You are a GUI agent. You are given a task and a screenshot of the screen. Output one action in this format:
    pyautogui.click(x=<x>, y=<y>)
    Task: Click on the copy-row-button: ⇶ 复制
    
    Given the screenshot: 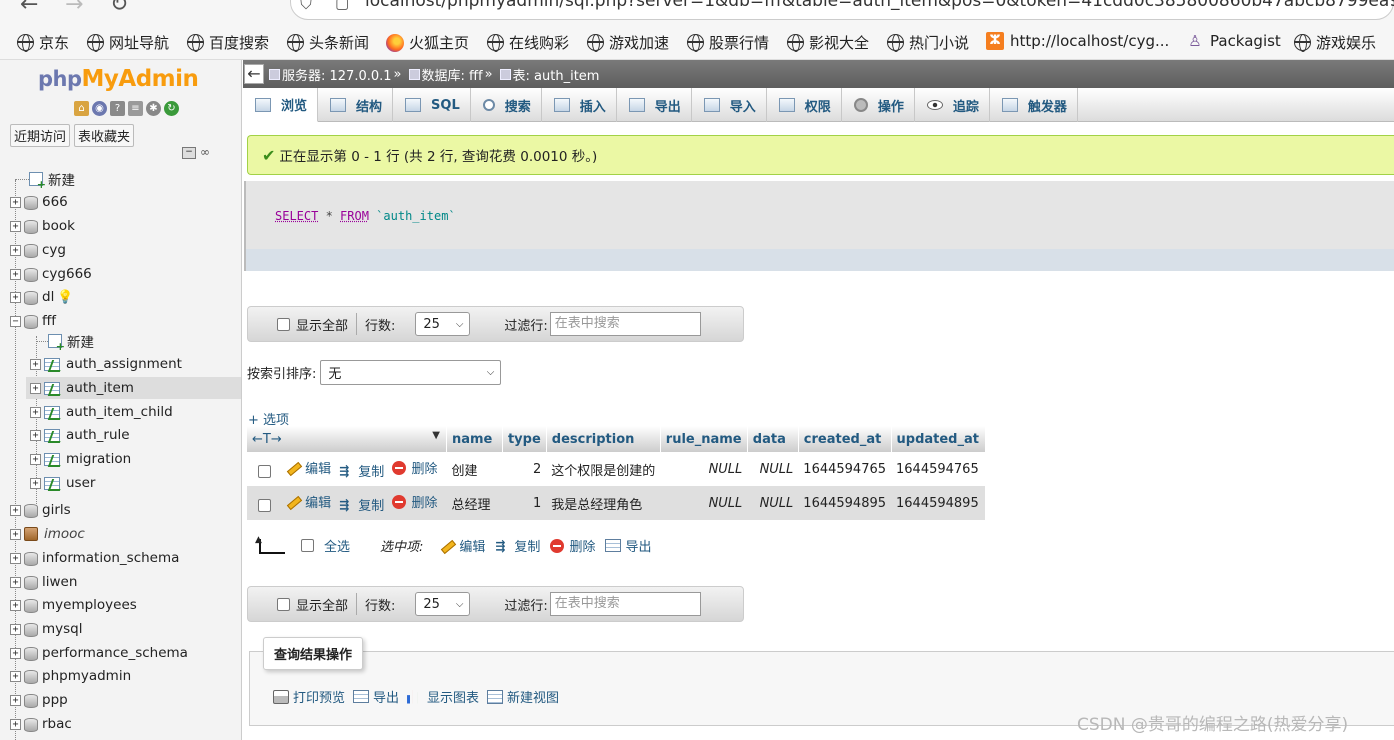 What is the action you would take?
    pyautogui.click(x=361, y=505)
    